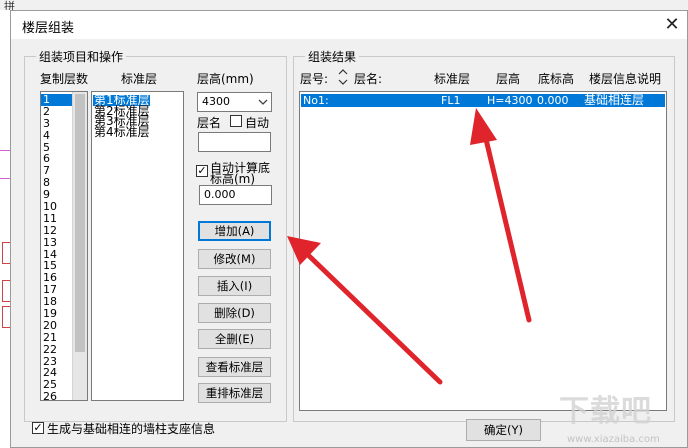 The image size is (688, 448). What do you see at coordinates (234, 286) in the screenshot?
I see `insert-button: 插入(I)` at bounding box center [234, 286].